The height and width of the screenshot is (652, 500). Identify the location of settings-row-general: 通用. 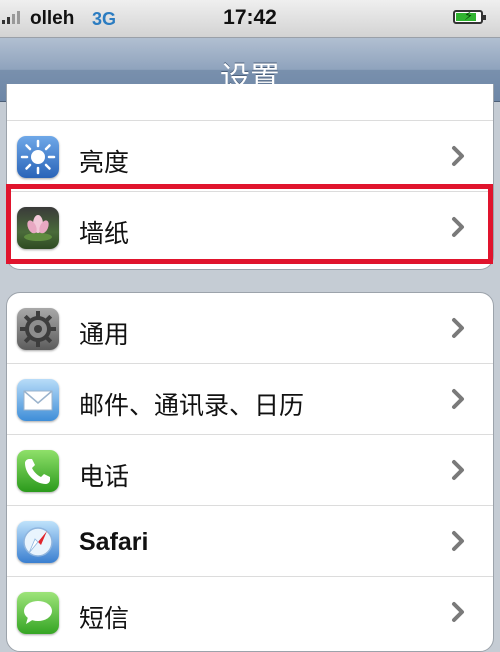
(250, 328).